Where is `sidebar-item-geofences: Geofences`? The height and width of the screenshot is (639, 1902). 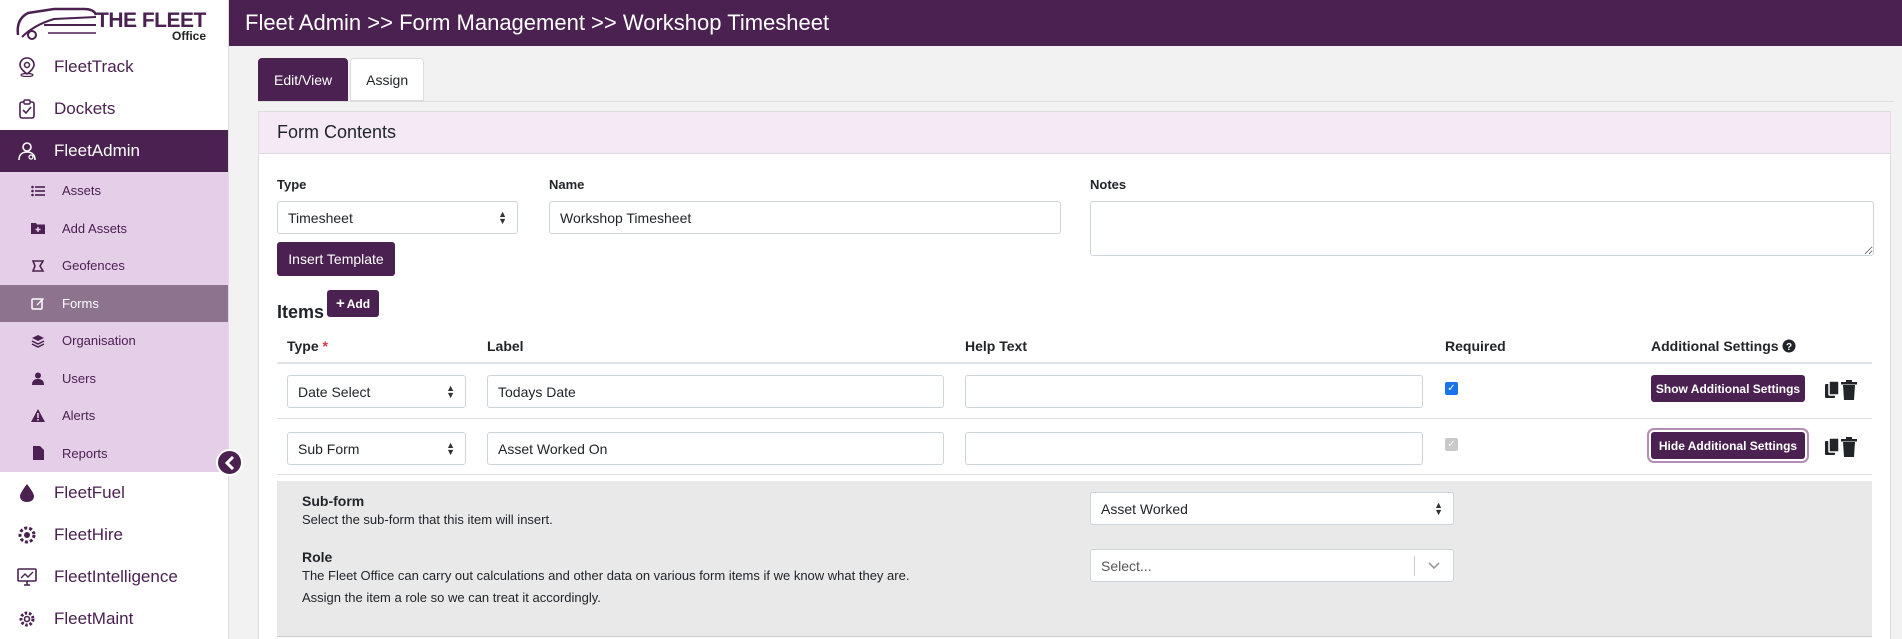 sidebar-item-geofences: Geofences is located at coordinates (114, 266).